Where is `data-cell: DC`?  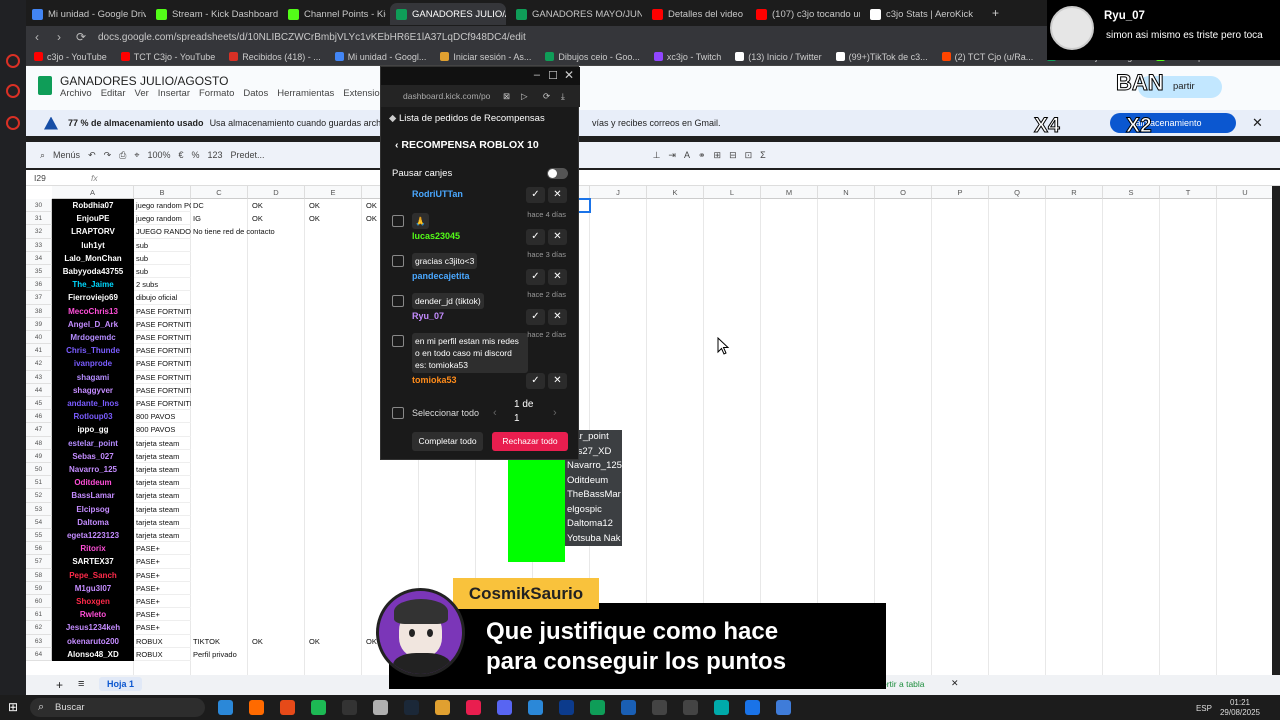 data-cell: DC is located at coordinates (198, 205).